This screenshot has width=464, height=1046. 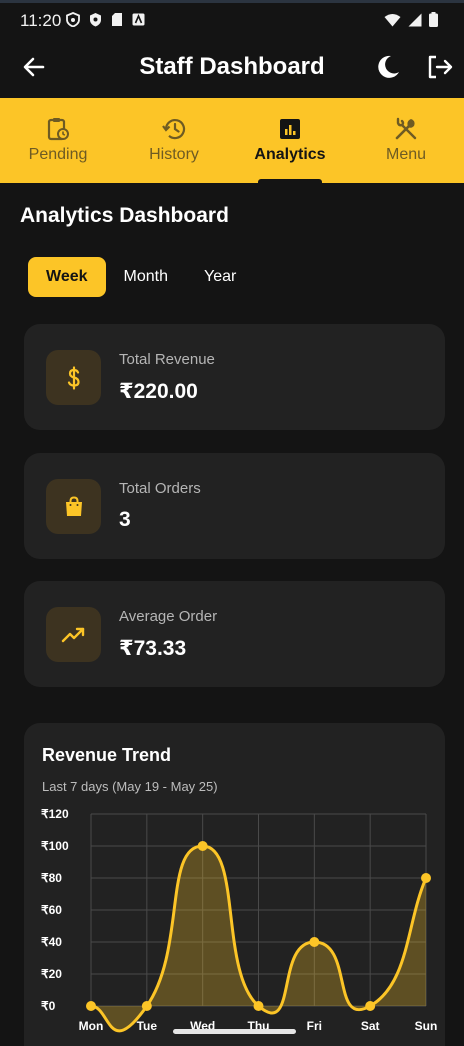 What do you see at coordinates (147, 1026) in the screenshot?
I see `x-tick-label: Tue` at bounding box center [147, 1026].